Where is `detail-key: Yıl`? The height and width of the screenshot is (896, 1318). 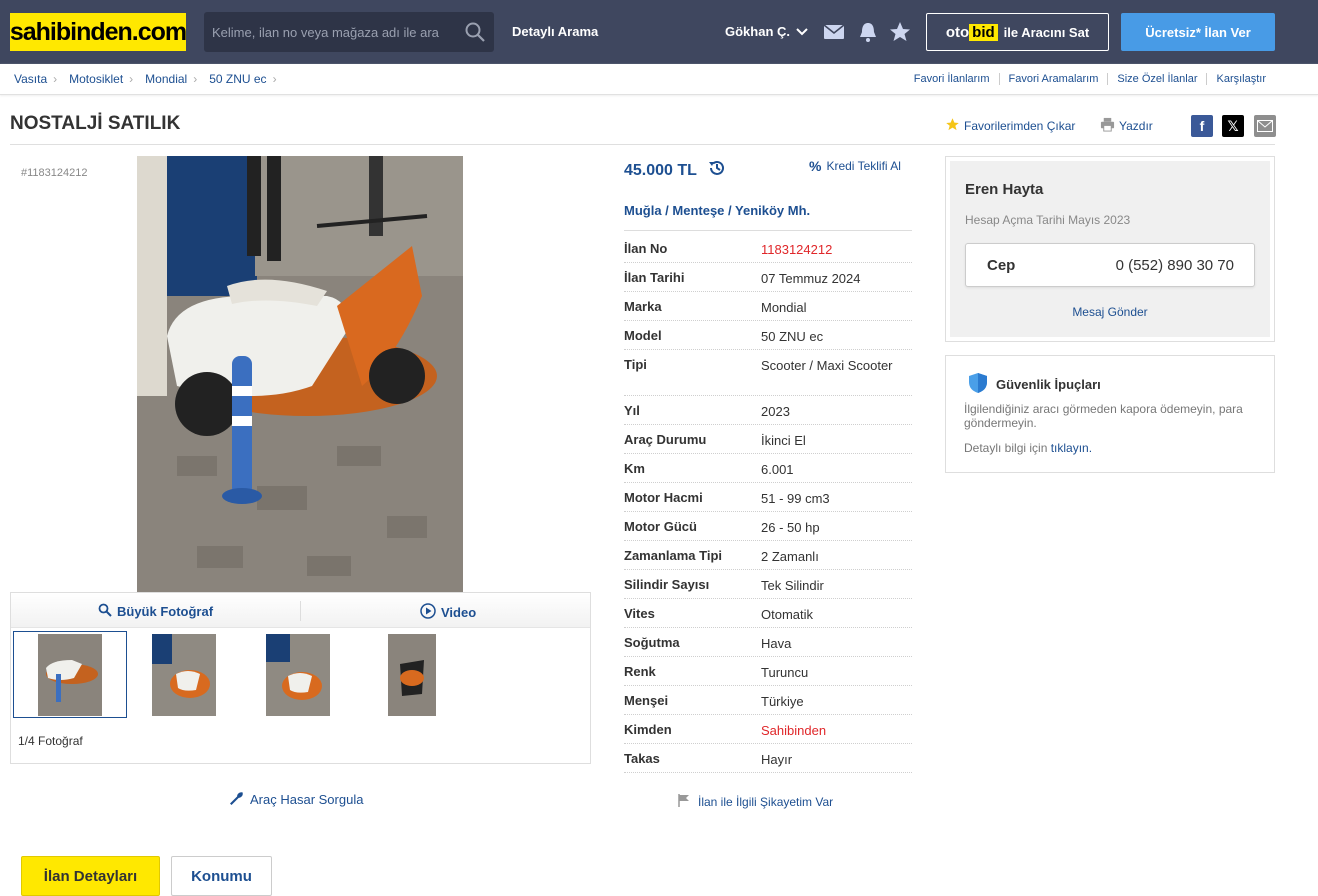 detail-key: Yıl is located at coordinates (632, 410).